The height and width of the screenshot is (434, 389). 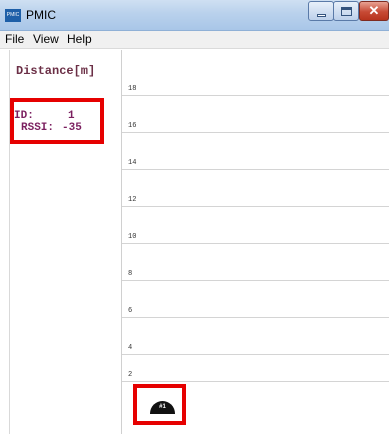 What do you see at coordinates (132, 200) in the screenshot?
I see `tick-label: 12` at bounding box center [132, 200].